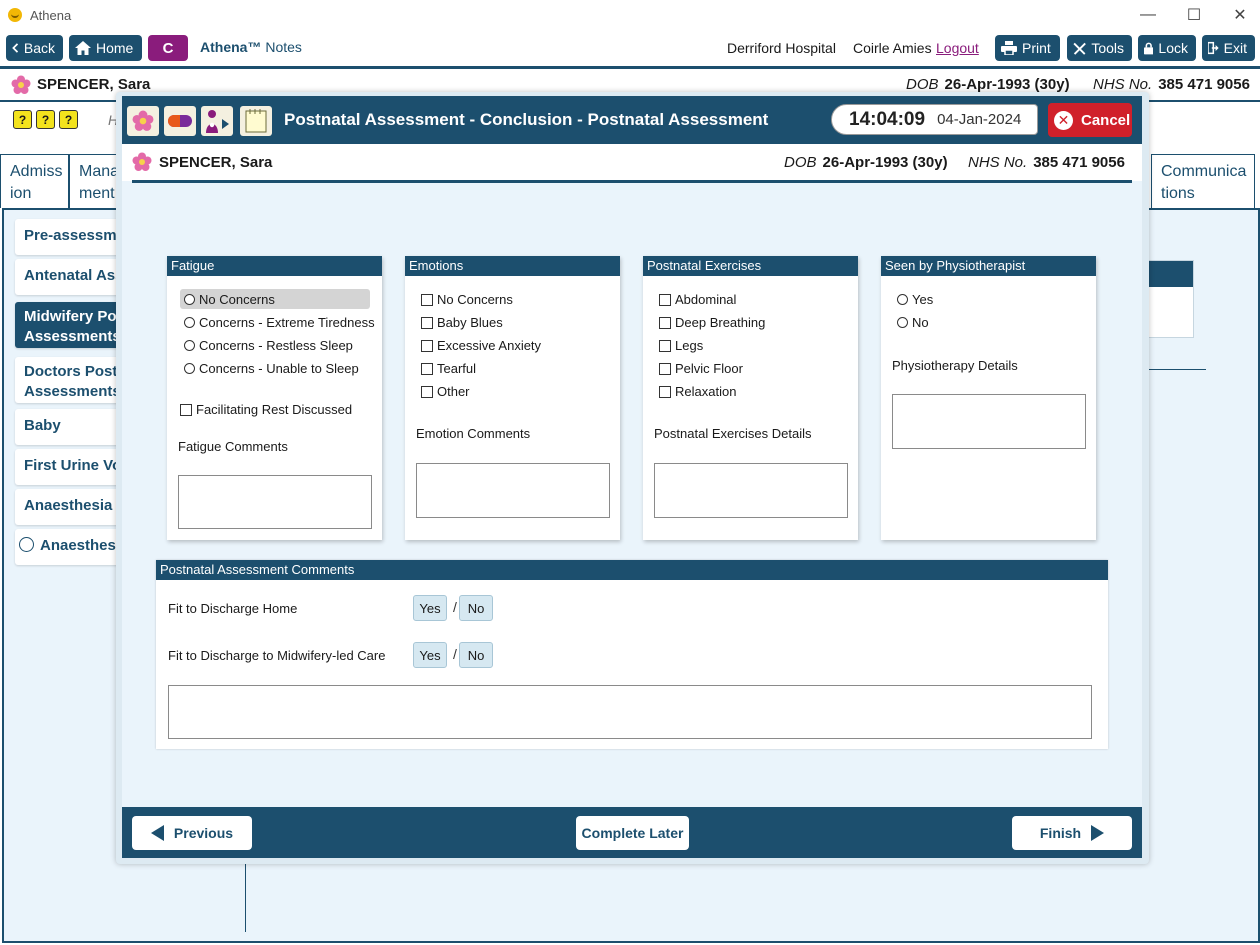 Image resolution: width=1260 pixels, height=945 pixels. I want to click on previous-button: Previous, so click(192, 833).